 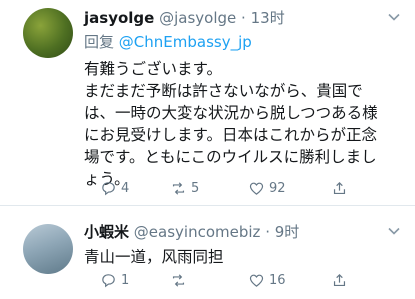 What do you see at coordinates (195, 188) in the screenshot?
I see `retweet-count: 5` at bounding box center [195, 188].